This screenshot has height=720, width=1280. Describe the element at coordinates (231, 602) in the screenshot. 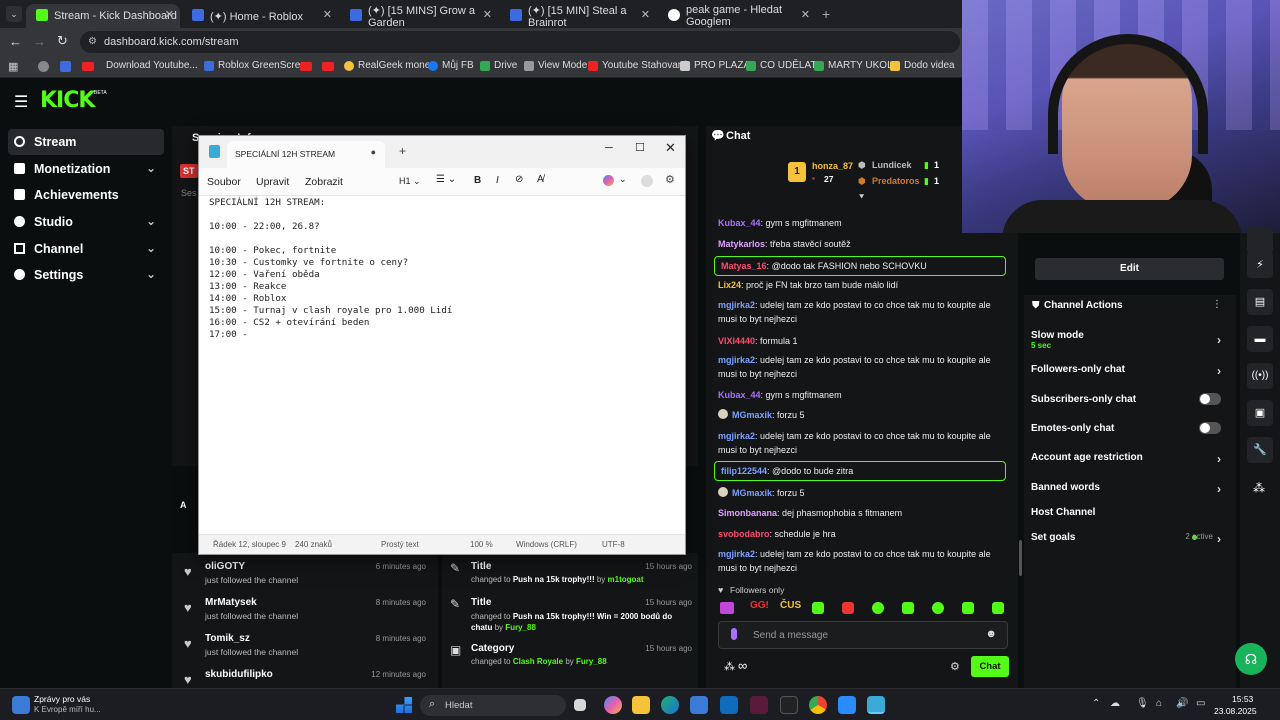

I see `follower-name: MrMatysek` at that location.